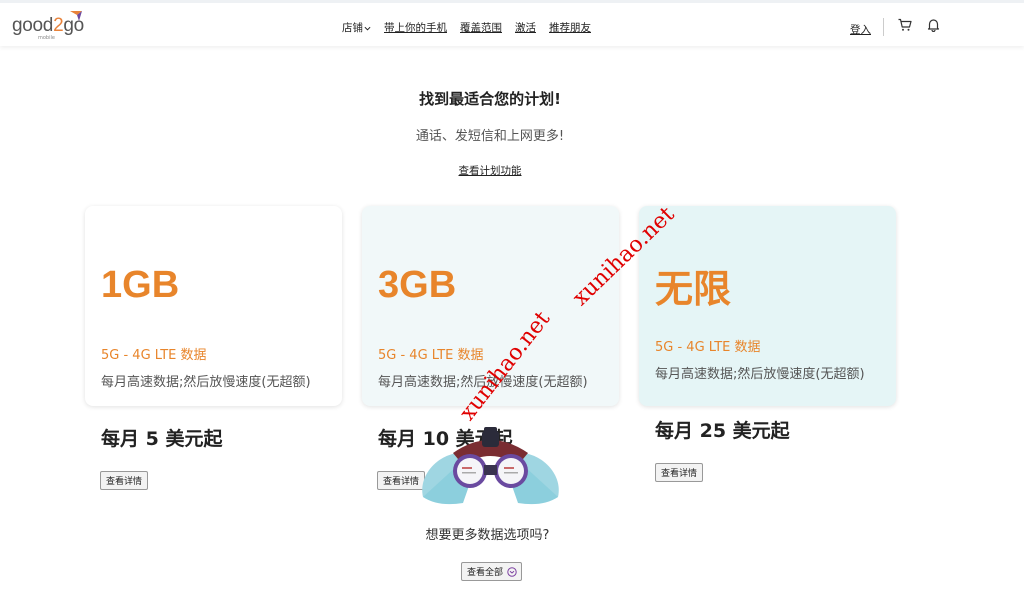  What do you see at coordinates (481, 27) in the screenshot?
I see `nav-item-coverage: 覆盖范围` at bounding box center [481, 27].